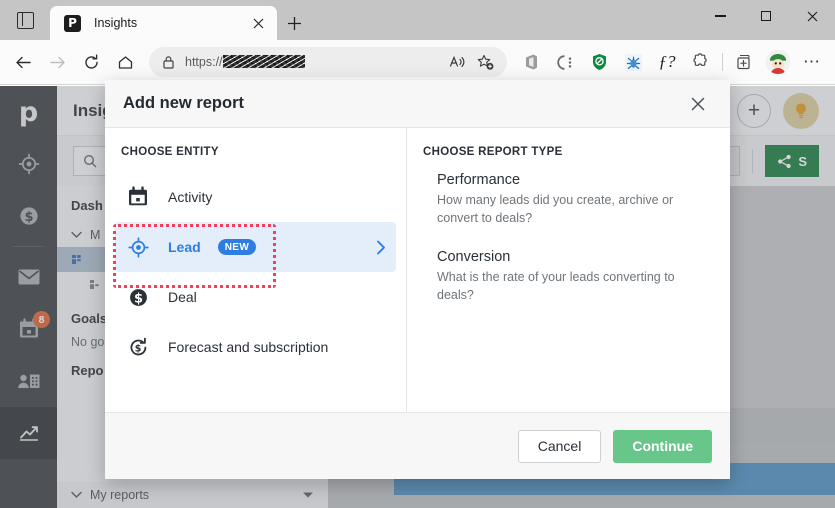  Describe the element at coordinates (662, 446) in the screenshot. I see `continue-button: Continue` at that location.